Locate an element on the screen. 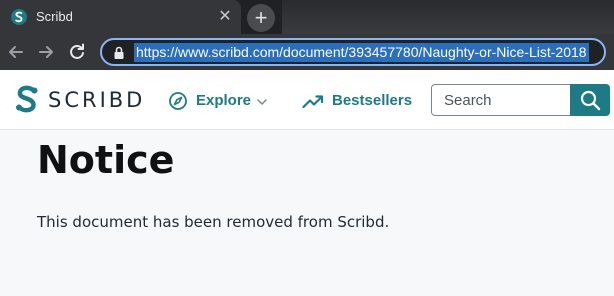  tabstrip-background is located at coordinates (448, 17).